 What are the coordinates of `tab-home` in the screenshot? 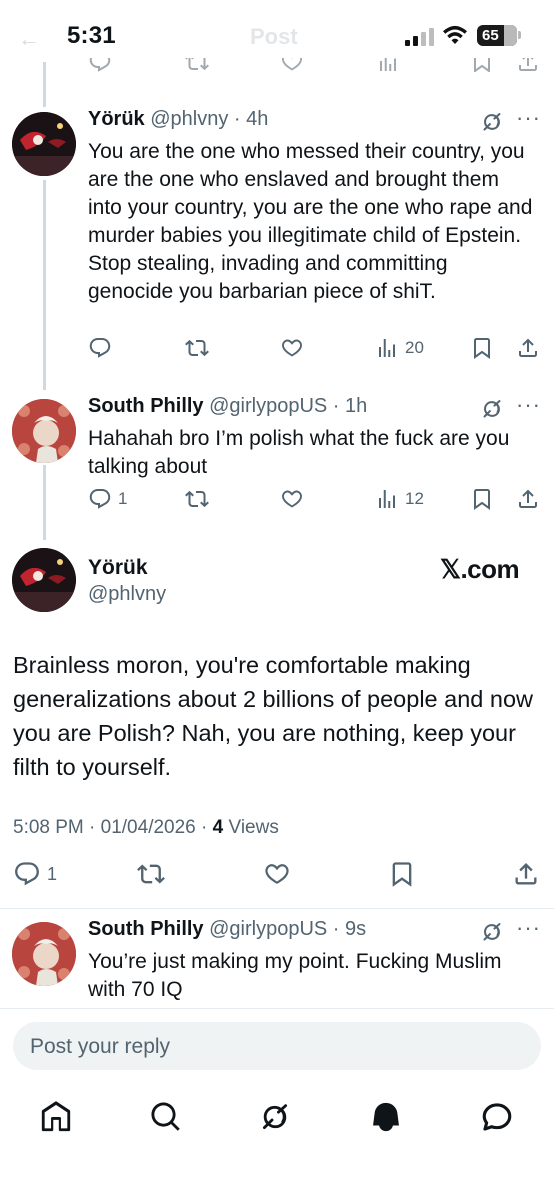 It's located at (56, 1117).